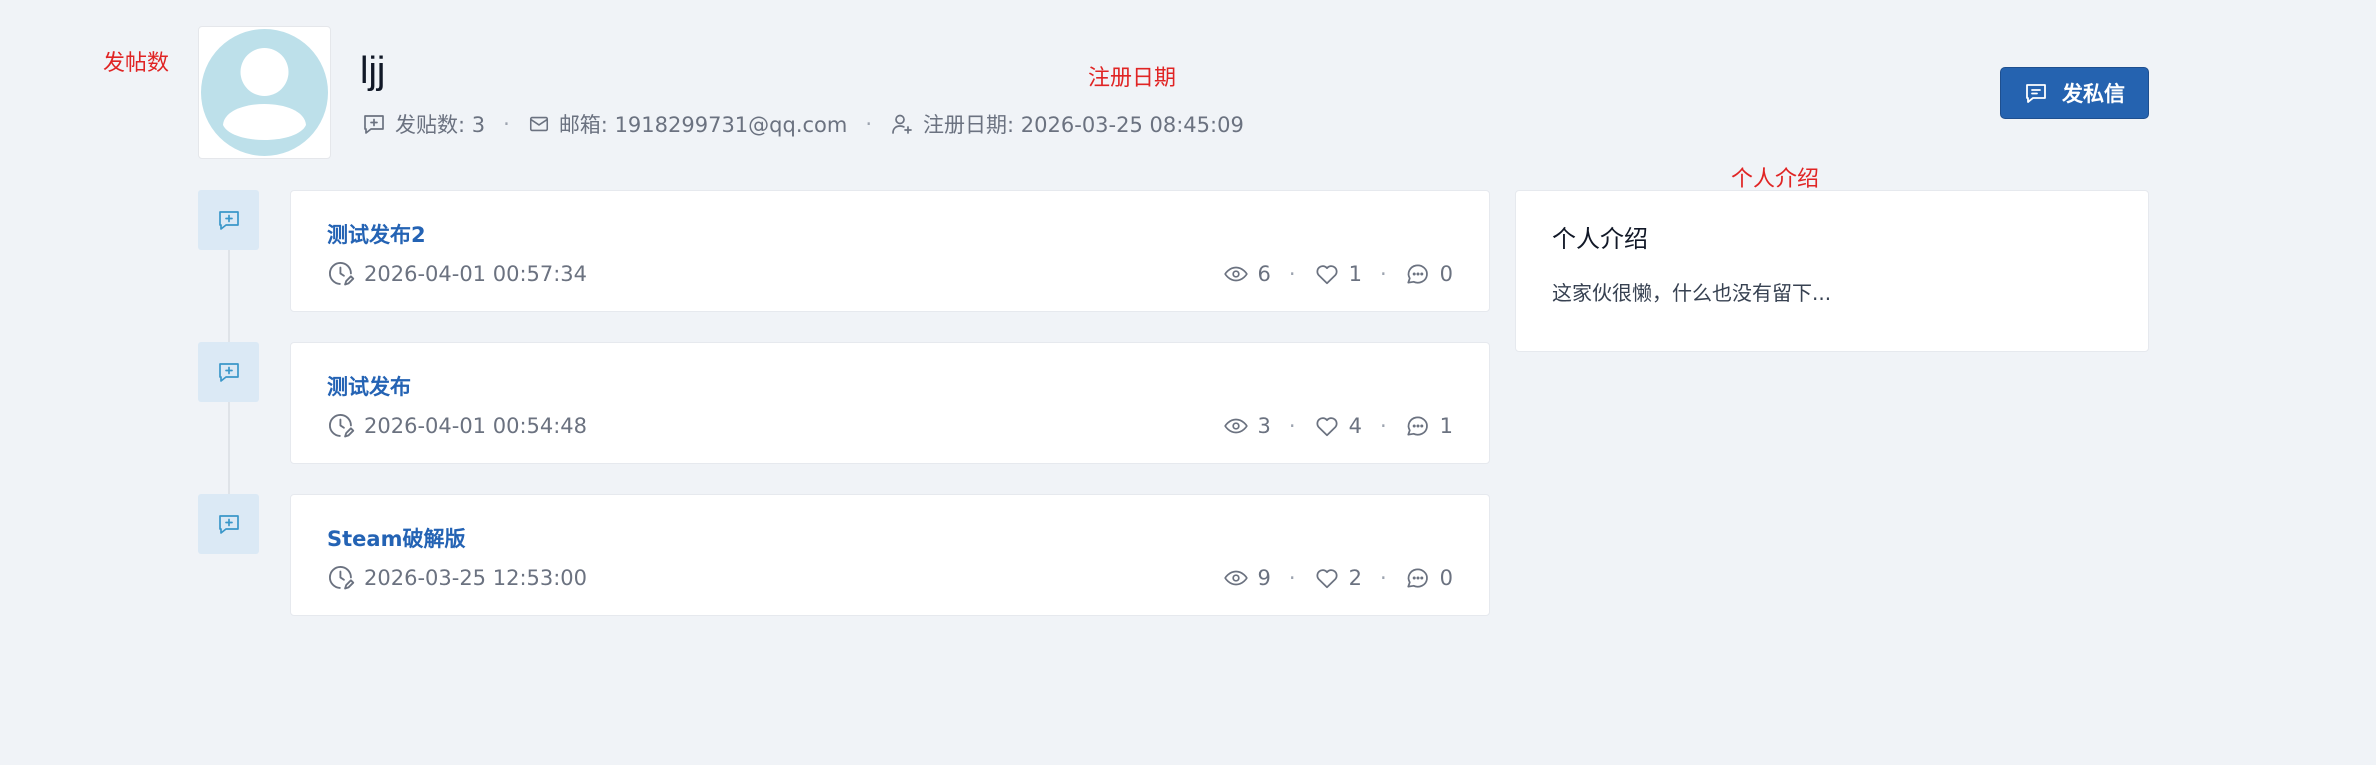  I want to click on post-stats: 3 · 4 · 1, so click(1338, 426).